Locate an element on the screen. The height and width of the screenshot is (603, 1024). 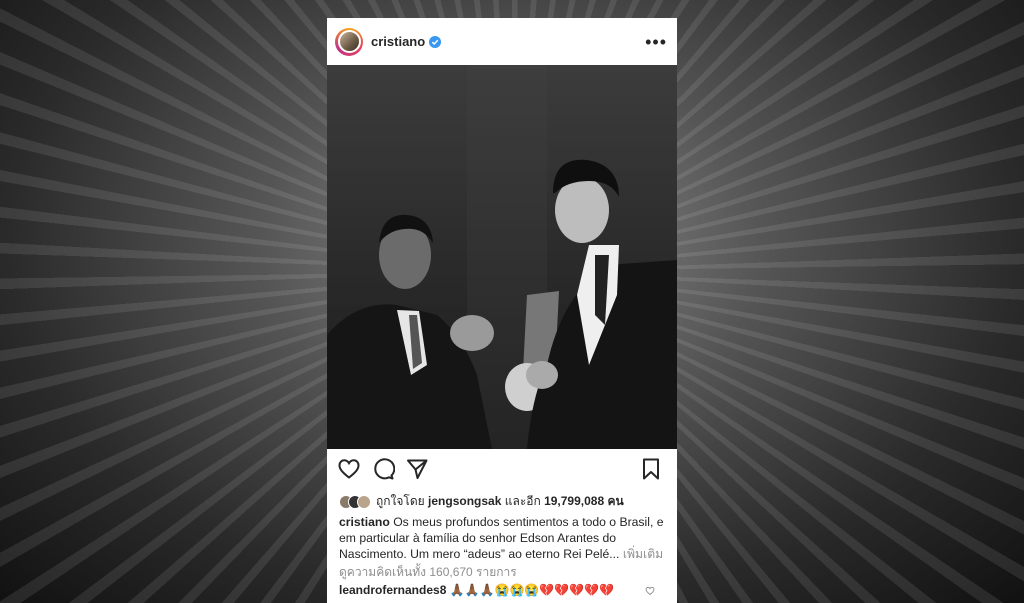
caption-more-link: เพิ่มเติม is located at coordinates (641, 554).